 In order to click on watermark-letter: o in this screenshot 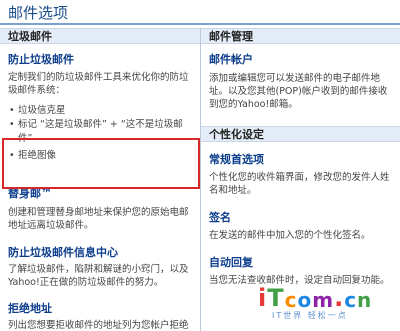, I will do `click(305, 300)`.